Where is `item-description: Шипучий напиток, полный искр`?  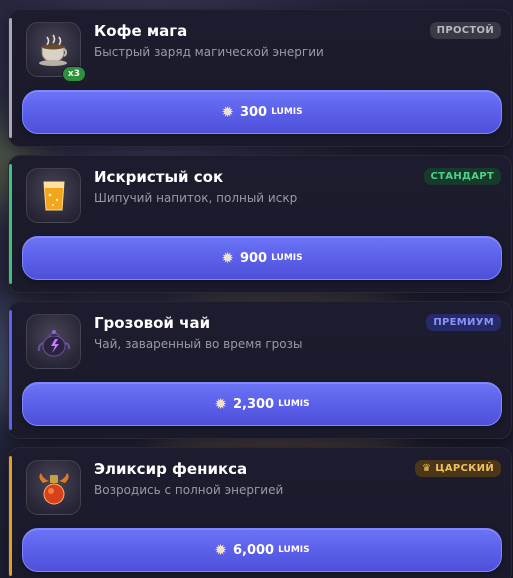
item-description: Шипучий напиток, полный искр is located at coordinates (196, 198).